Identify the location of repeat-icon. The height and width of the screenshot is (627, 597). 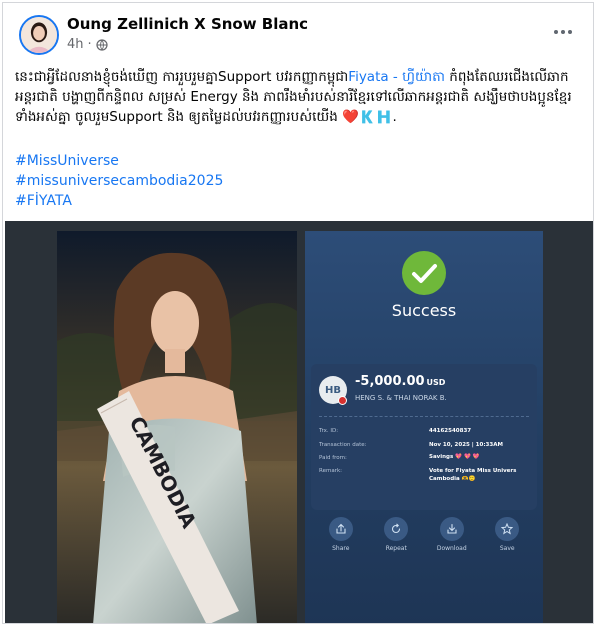
(396, 529).